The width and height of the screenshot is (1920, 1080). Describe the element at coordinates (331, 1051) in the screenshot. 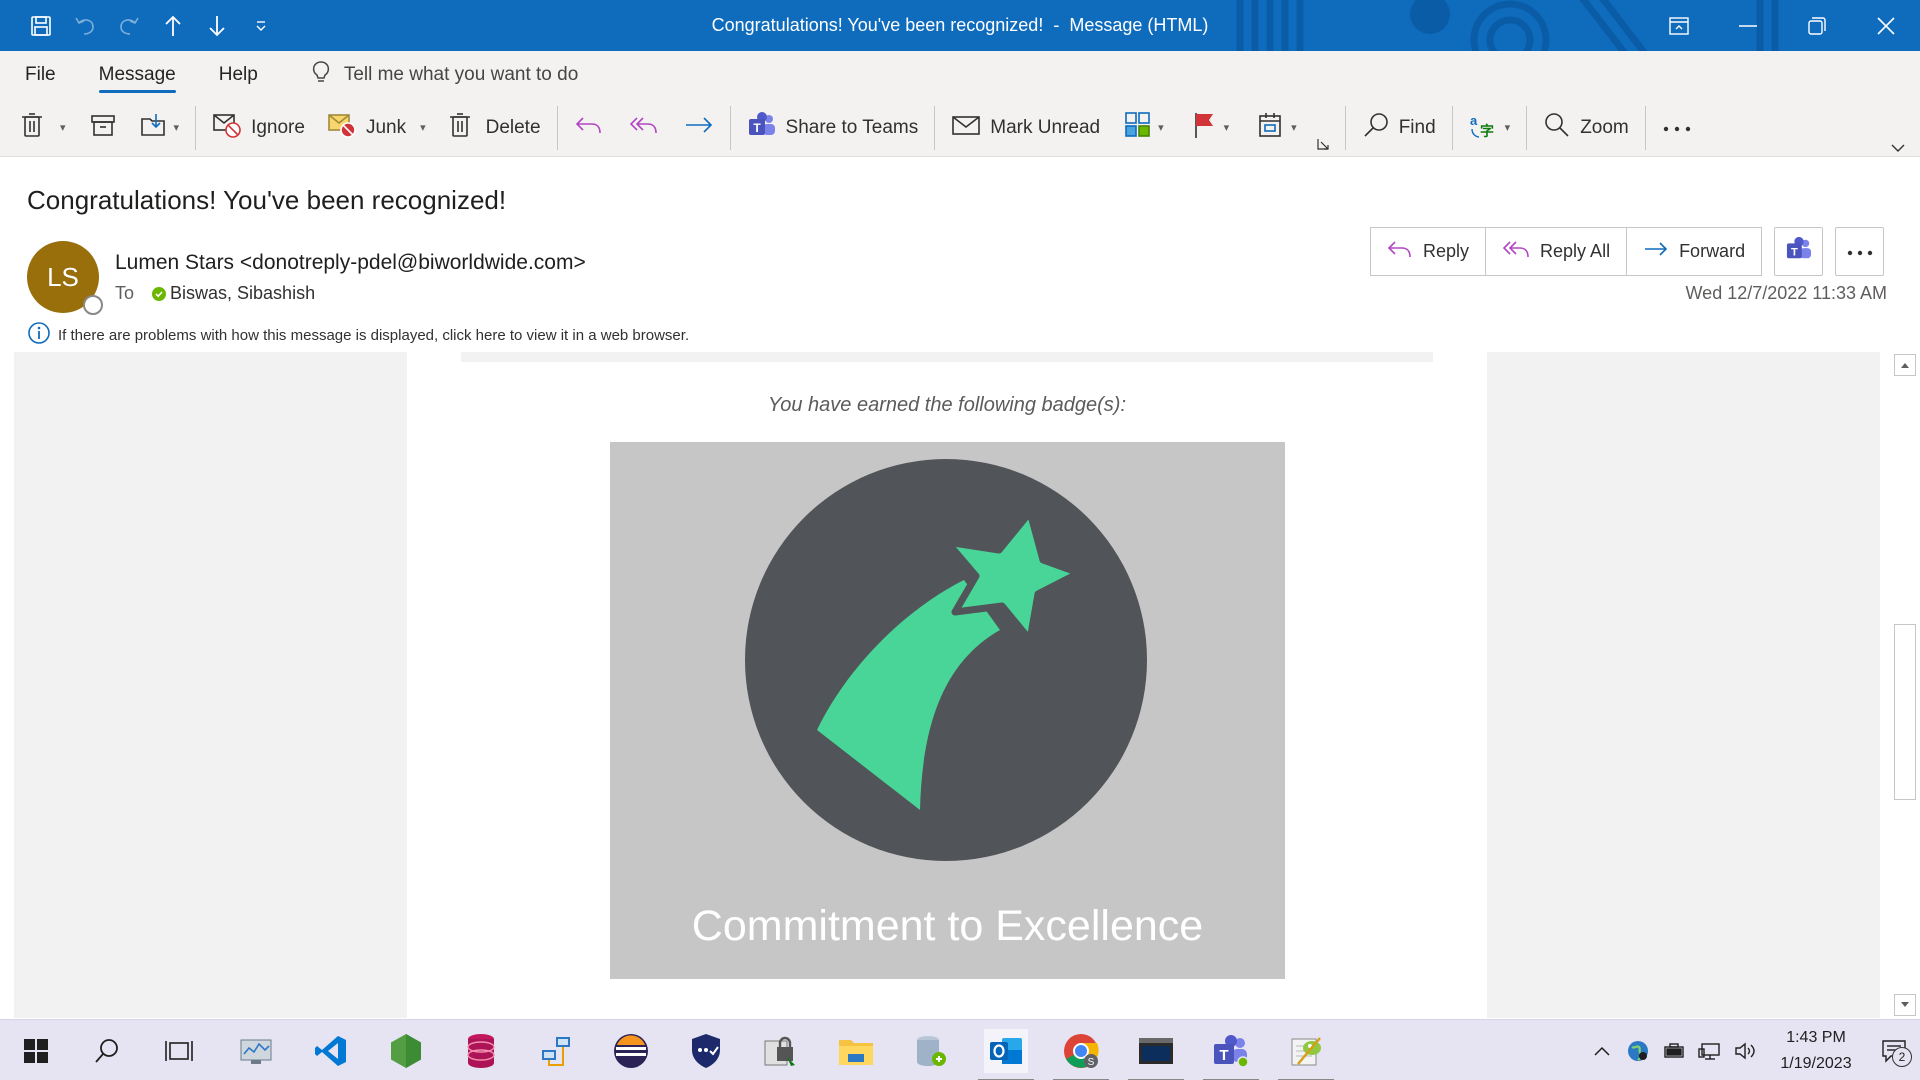

I see `visual-studio-code-icon` at that location.